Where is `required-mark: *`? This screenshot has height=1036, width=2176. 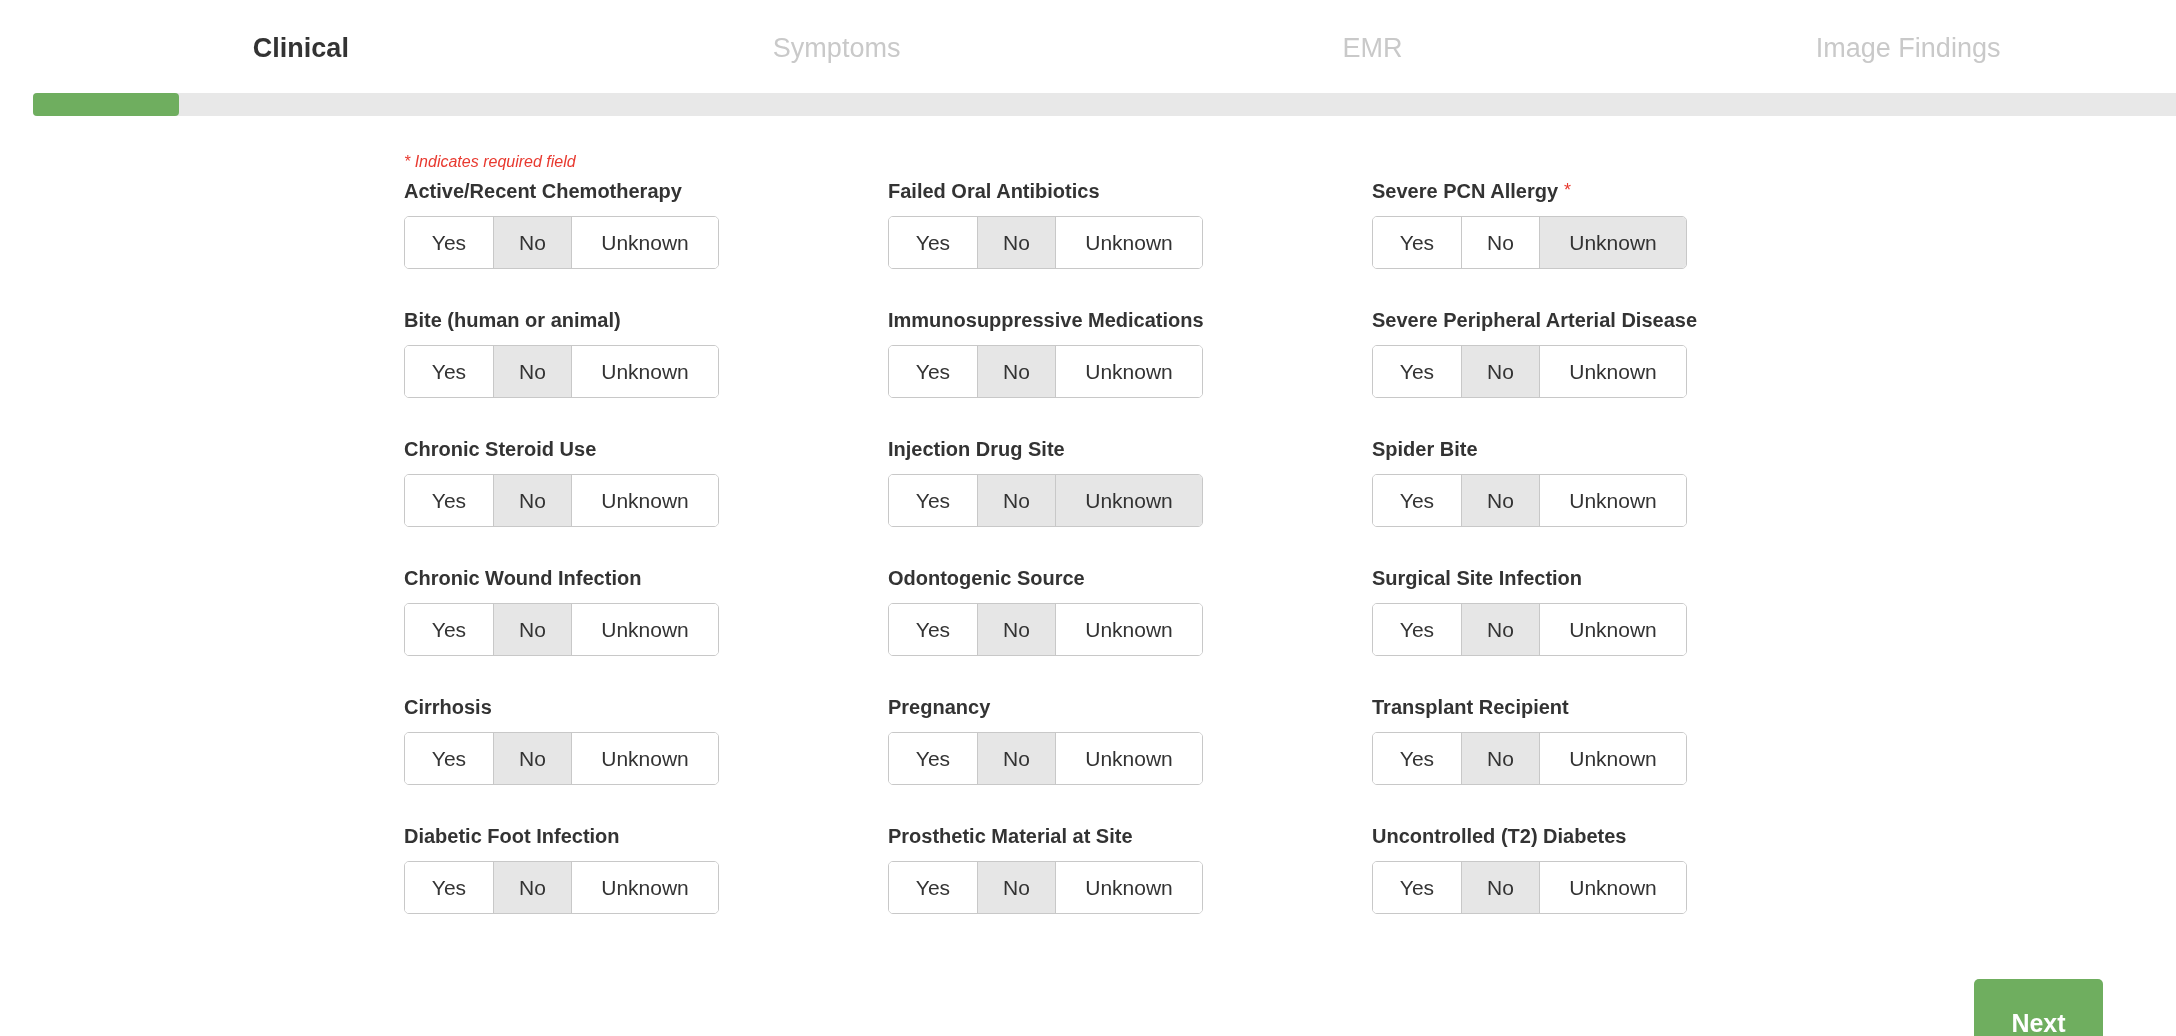
required-mark: * is located at coordinates (1568, 190).